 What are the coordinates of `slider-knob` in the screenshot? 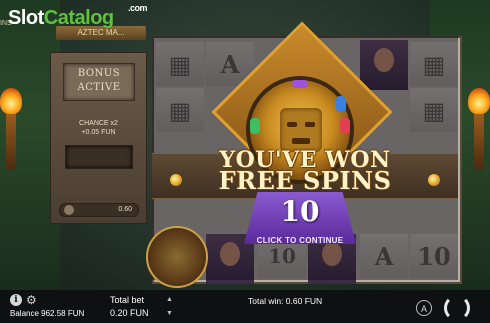 It's located at (69, 210).